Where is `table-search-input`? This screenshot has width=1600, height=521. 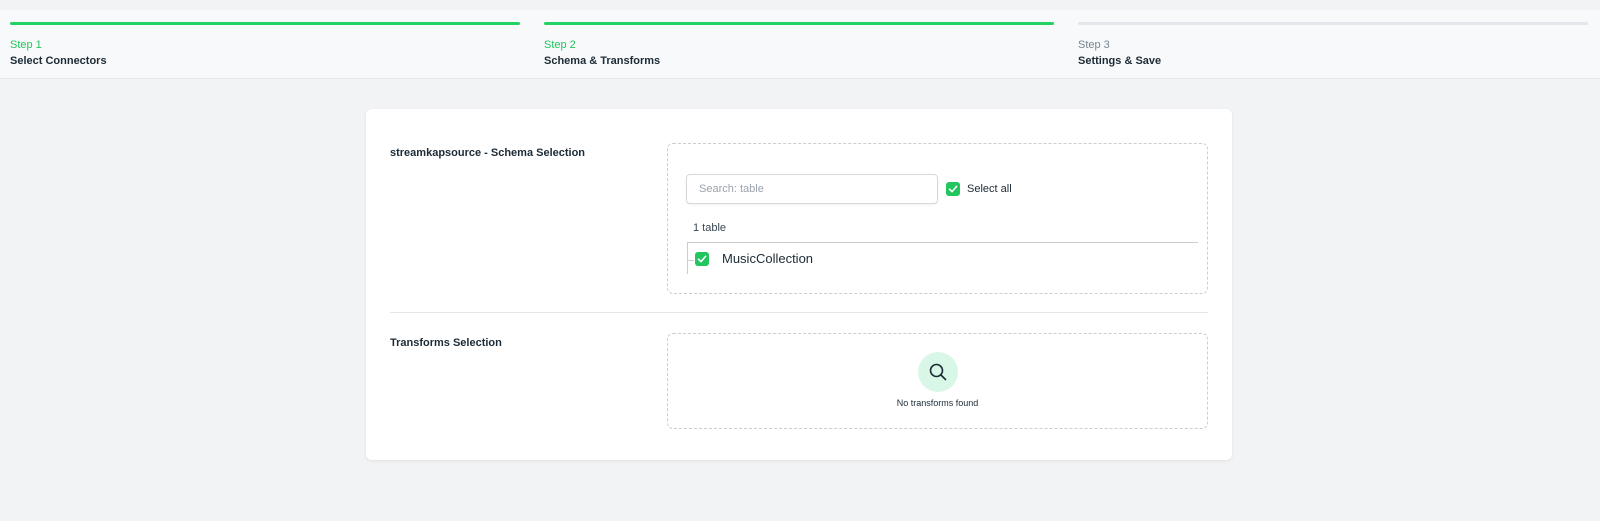
table-search-input is located at coordinates (812, 189).